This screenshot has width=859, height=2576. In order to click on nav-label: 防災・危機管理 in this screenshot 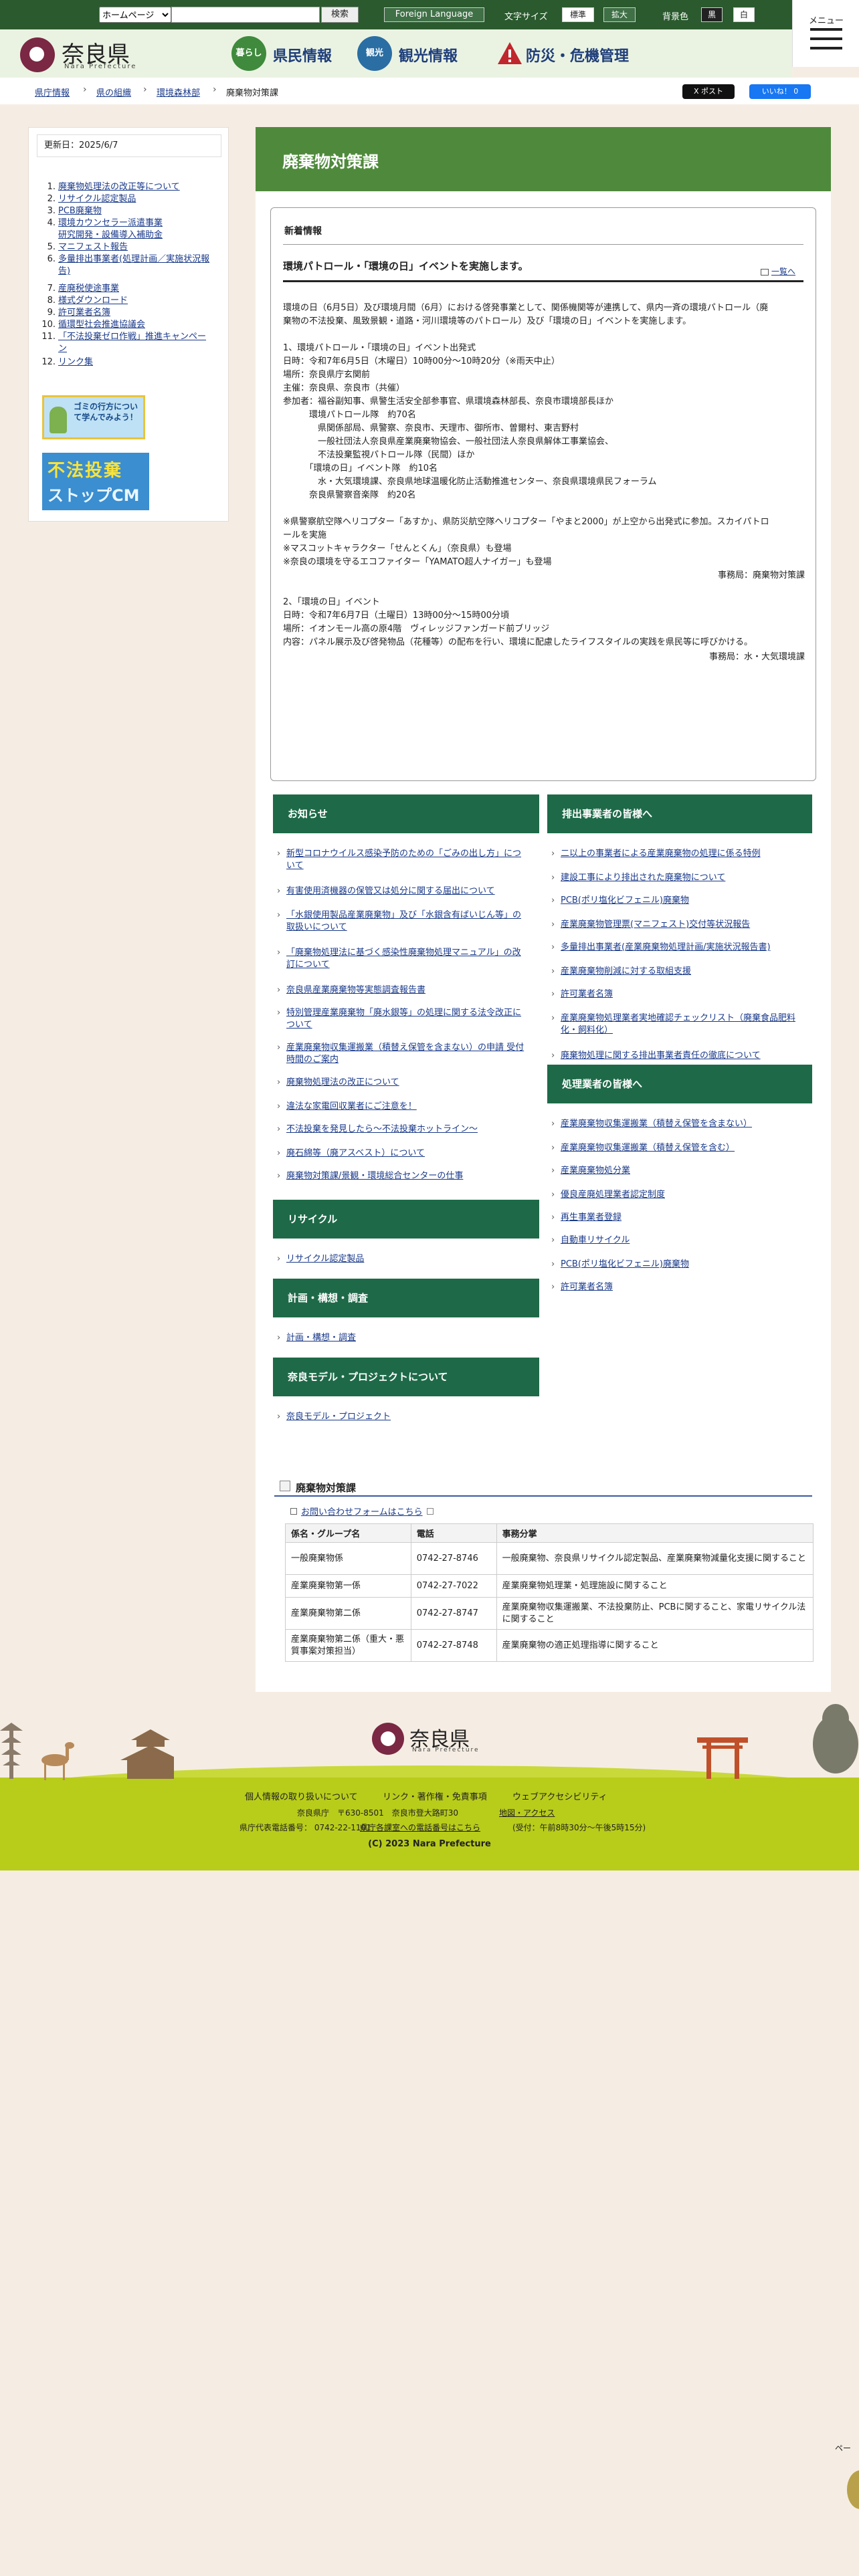, I will do `click(578, 56)`.